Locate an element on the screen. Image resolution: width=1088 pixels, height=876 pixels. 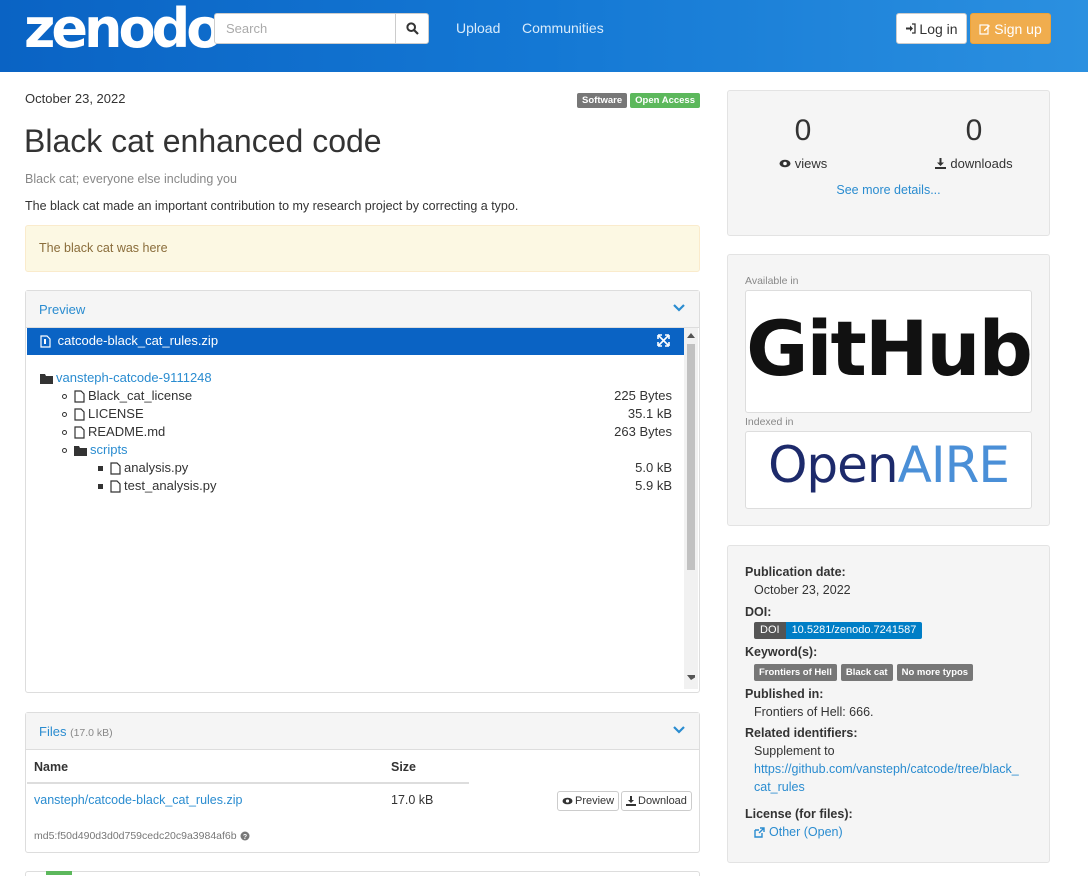
sign-in-icon is located at coordinates (911, 28).